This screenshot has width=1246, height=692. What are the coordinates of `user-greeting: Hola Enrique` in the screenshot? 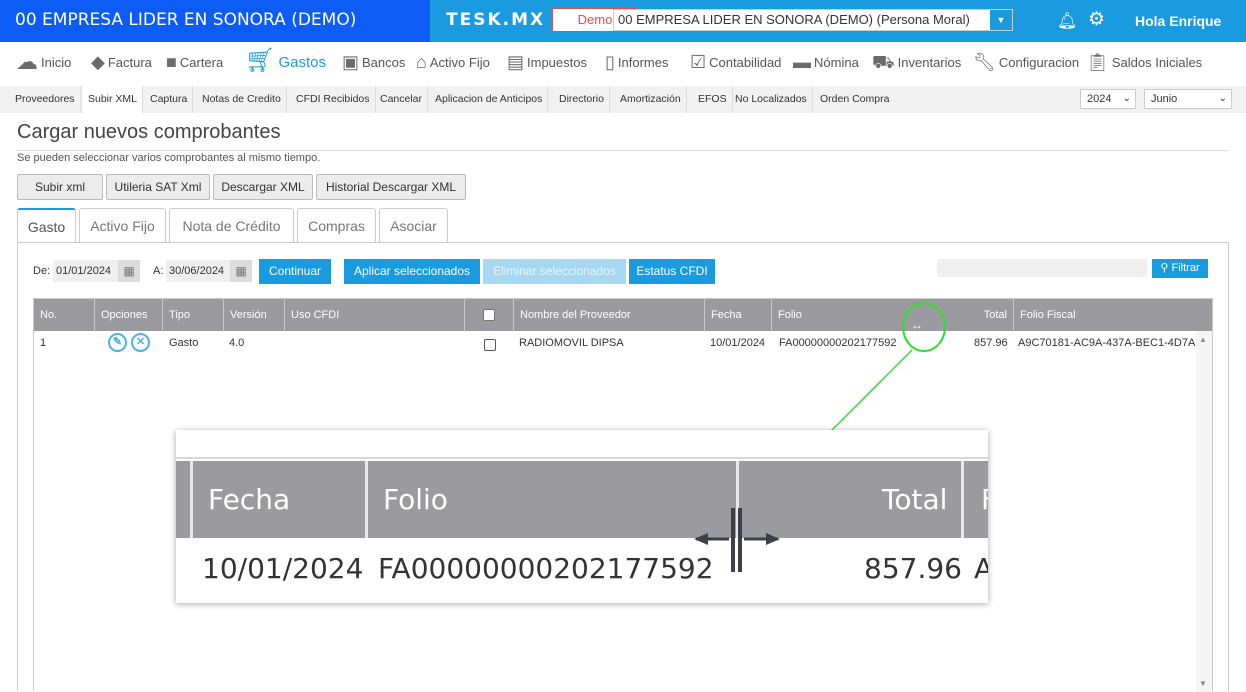 It's located at (1178, 21).